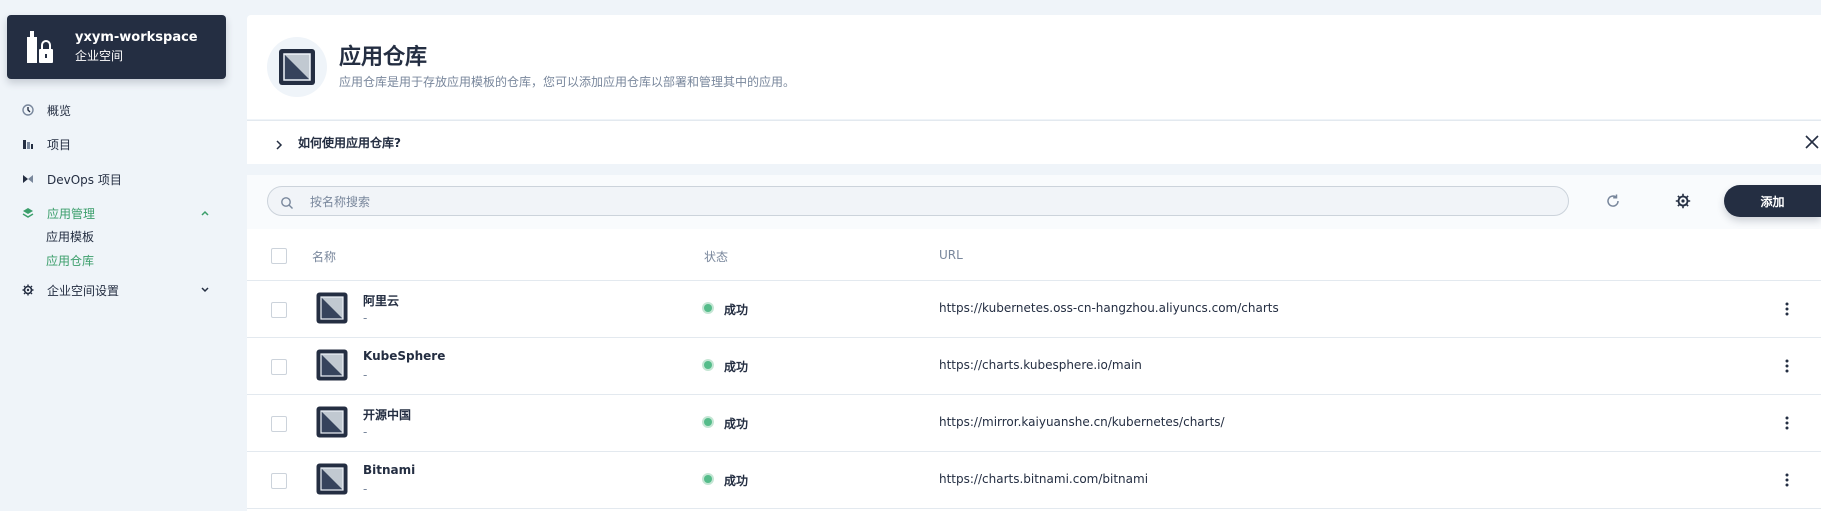  What do you see at coordinates (1040, 365) in the screenshot?
I see `repo-url: https://charts.kubesphere.io/main` at bounding box center [1040, 365].